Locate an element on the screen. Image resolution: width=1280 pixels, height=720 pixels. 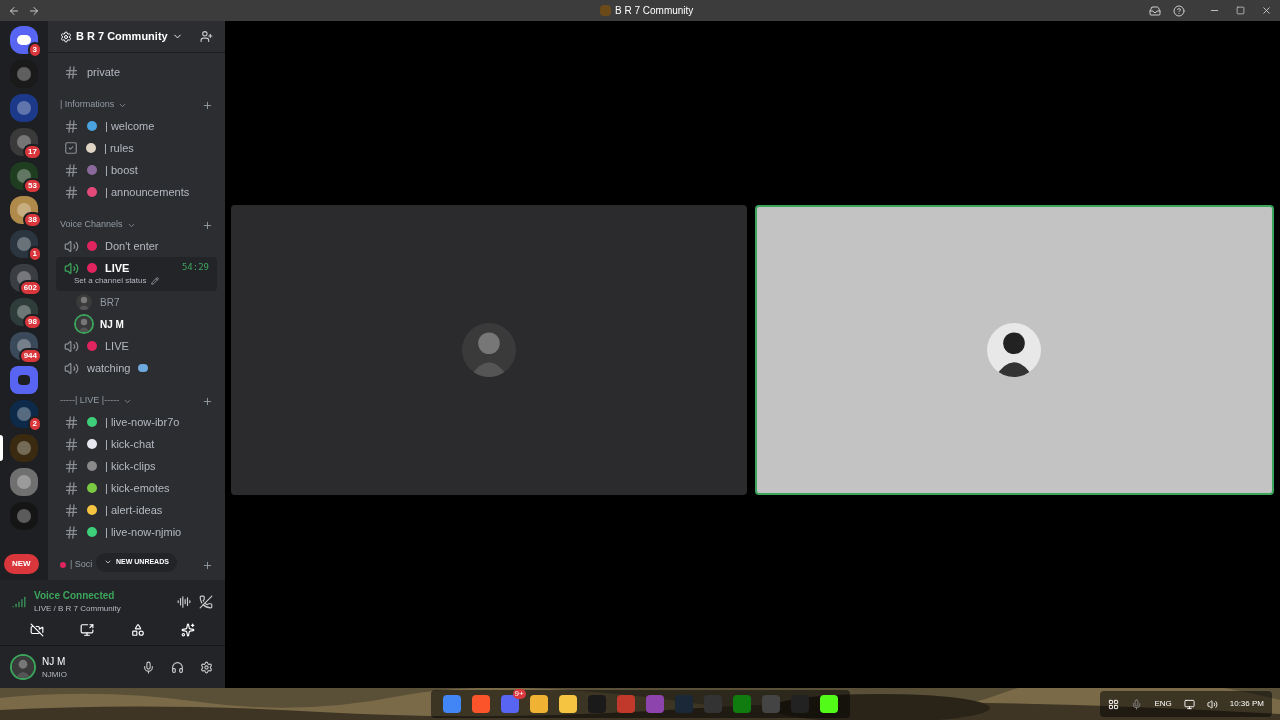
unread-badge: 602 is located at coordinates (30, 288).